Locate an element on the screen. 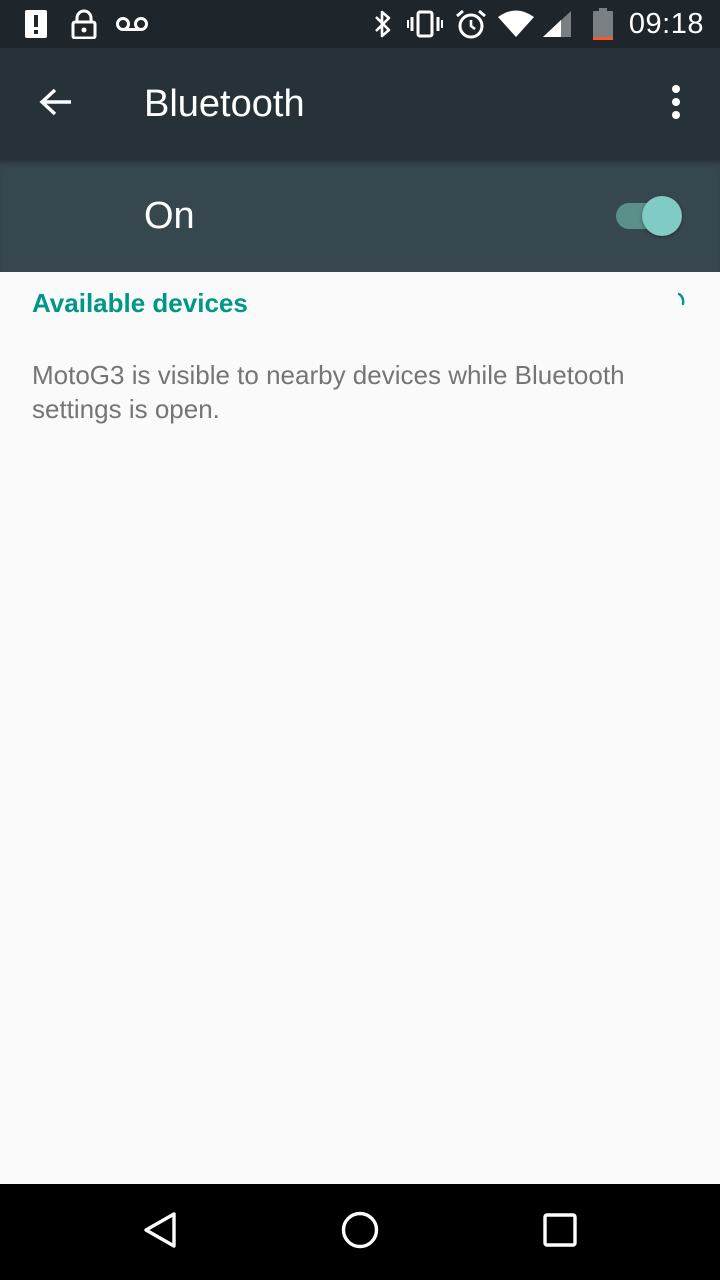  app-bar: Bluetooth is located at coordinates (360, 104).